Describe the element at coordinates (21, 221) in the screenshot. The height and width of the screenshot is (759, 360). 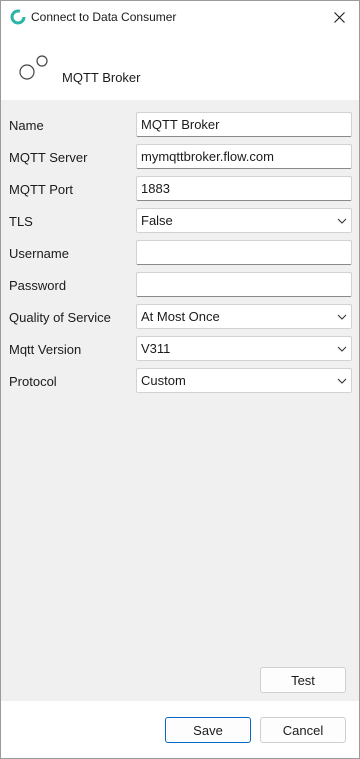
I see `tls-label: TLS` at that location.